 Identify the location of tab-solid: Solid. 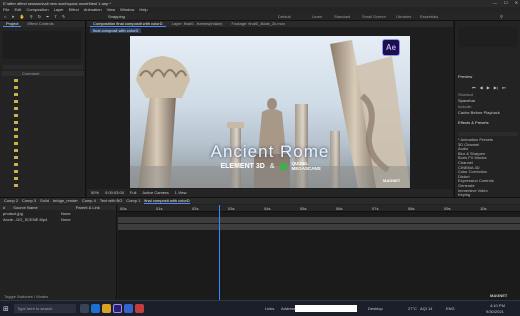
(44, 201).